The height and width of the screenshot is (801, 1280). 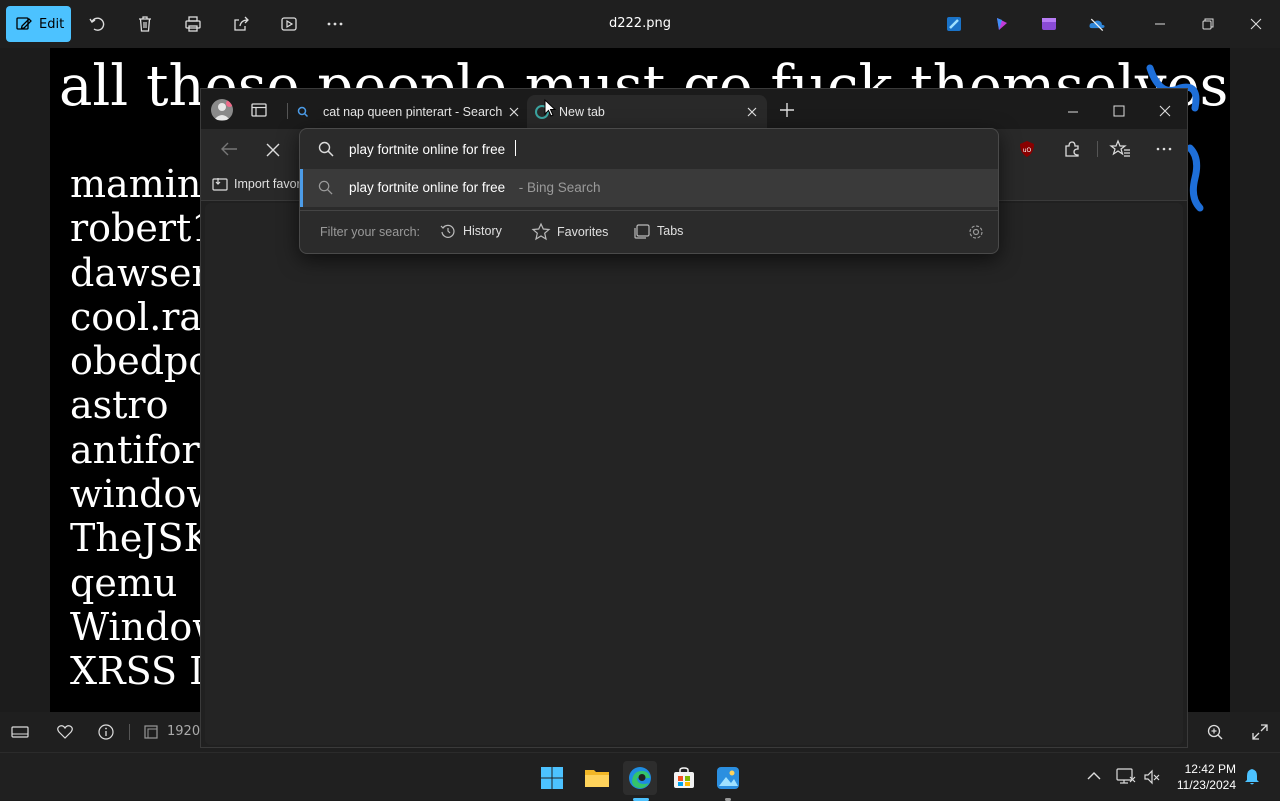 I want to click on stop-loading-button, so click(x=273, y=151).